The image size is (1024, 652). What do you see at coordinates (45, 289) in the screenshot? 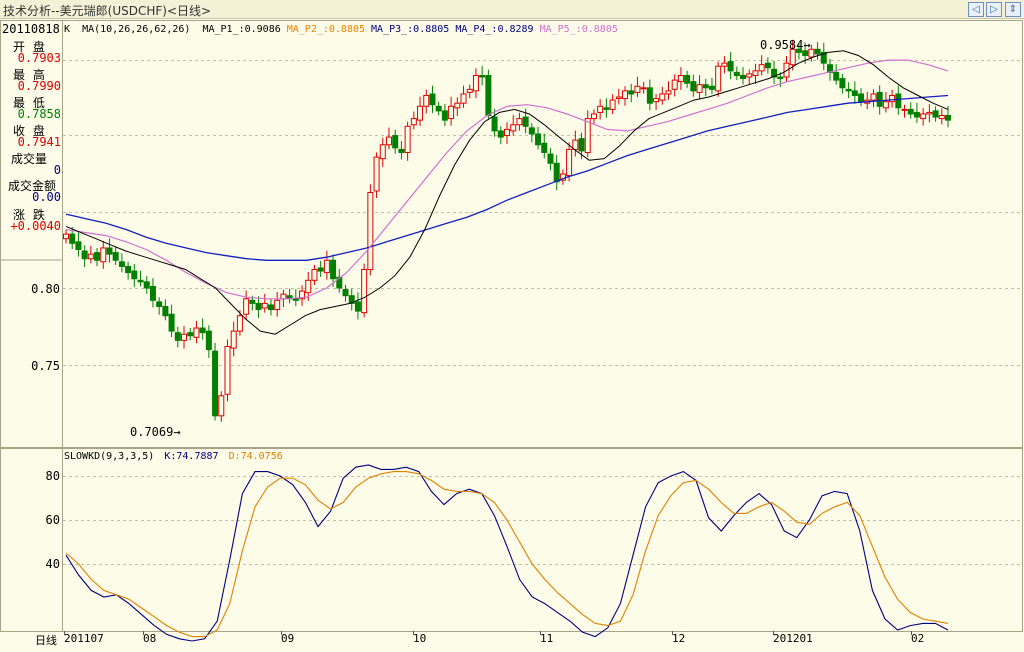
I see `price-tick: 0.80` at bounding box center [45, 289].